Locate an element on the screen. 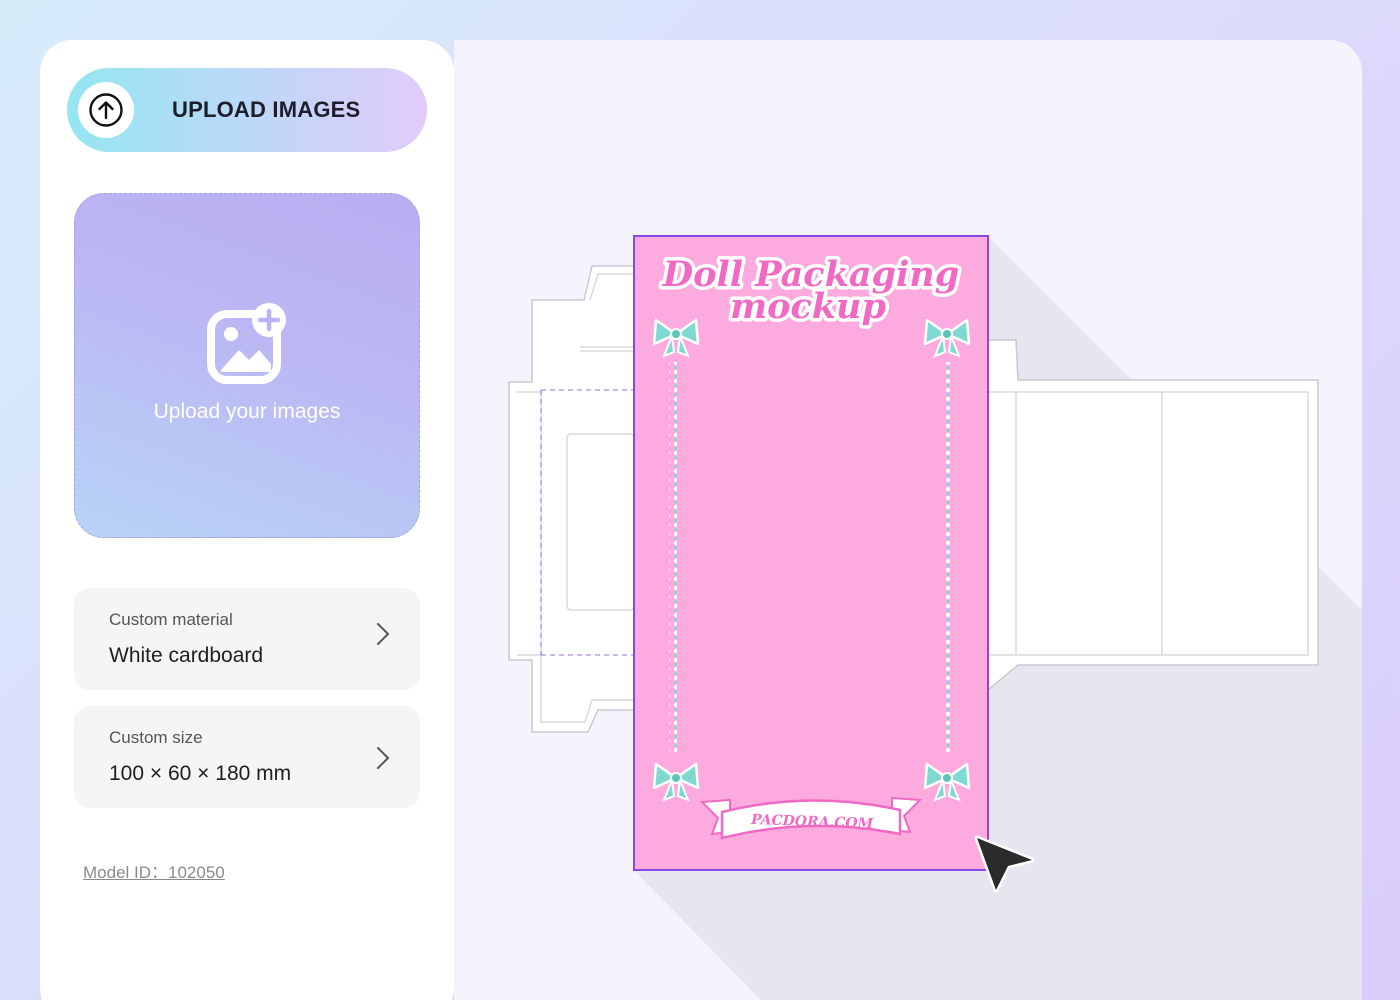 This screenshot has height=1000, width=1400. upload-images-button: UPLOAD IMAGES is located at coordinates (247, 110).